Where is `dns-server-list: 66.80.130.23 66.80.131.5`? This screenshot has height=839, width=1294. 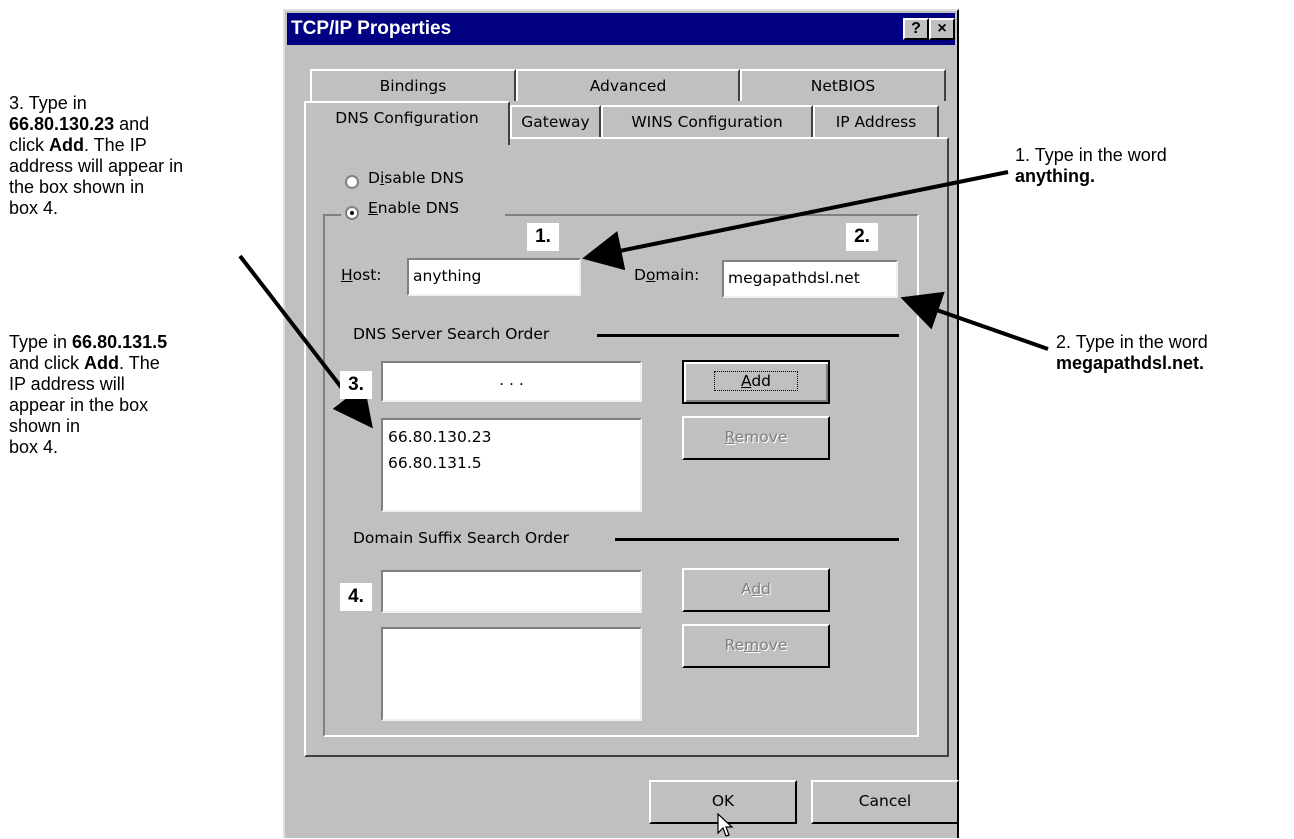
dns-server-list: 66.80.130.23 66.80.131.5 is located at coordinates (511, 465).